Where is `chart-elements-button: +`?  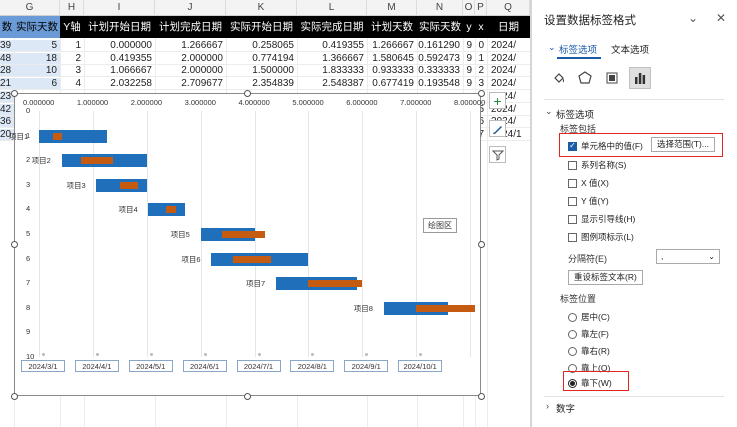
chart-elements-button: + is located at coordinates (497, 100).